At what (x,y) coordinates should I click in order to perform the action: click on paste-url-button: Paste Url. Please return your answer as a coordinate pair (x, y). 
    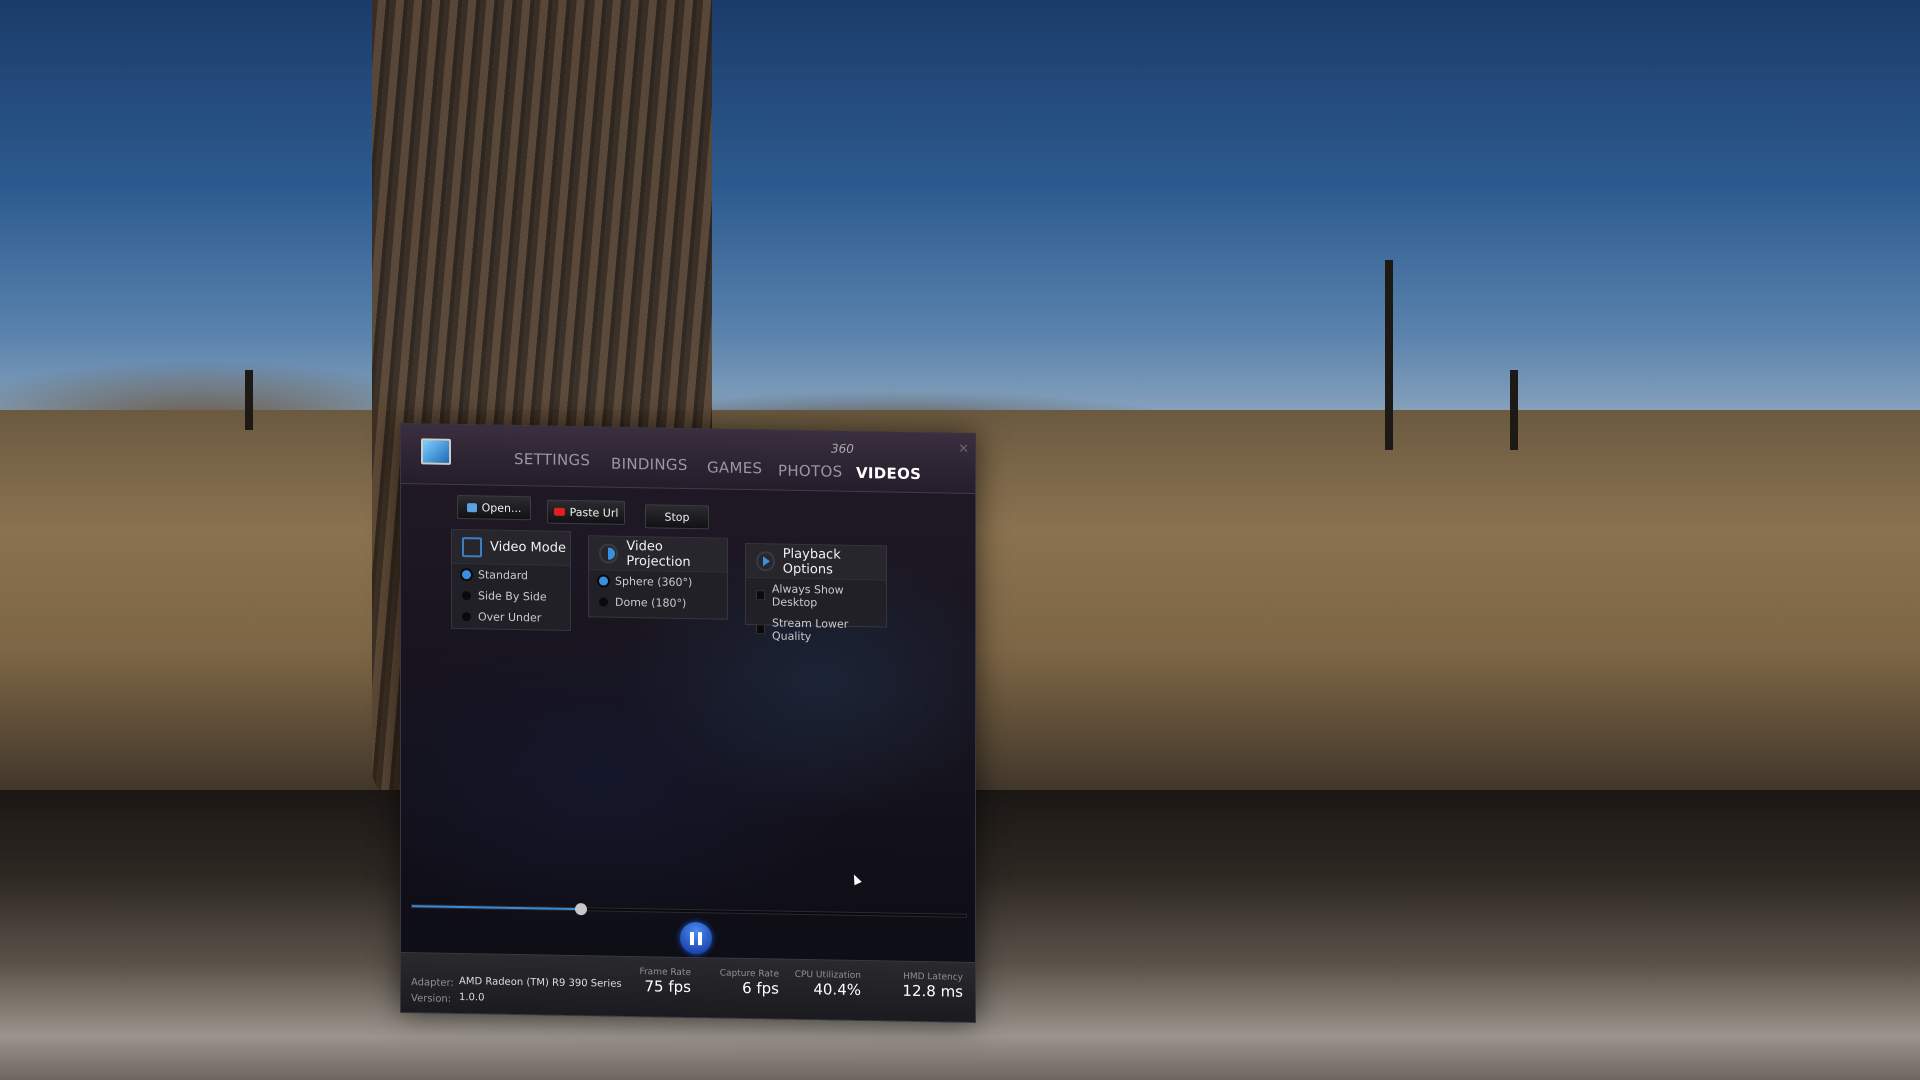
    Looking at the image, I should click on (586, 512).